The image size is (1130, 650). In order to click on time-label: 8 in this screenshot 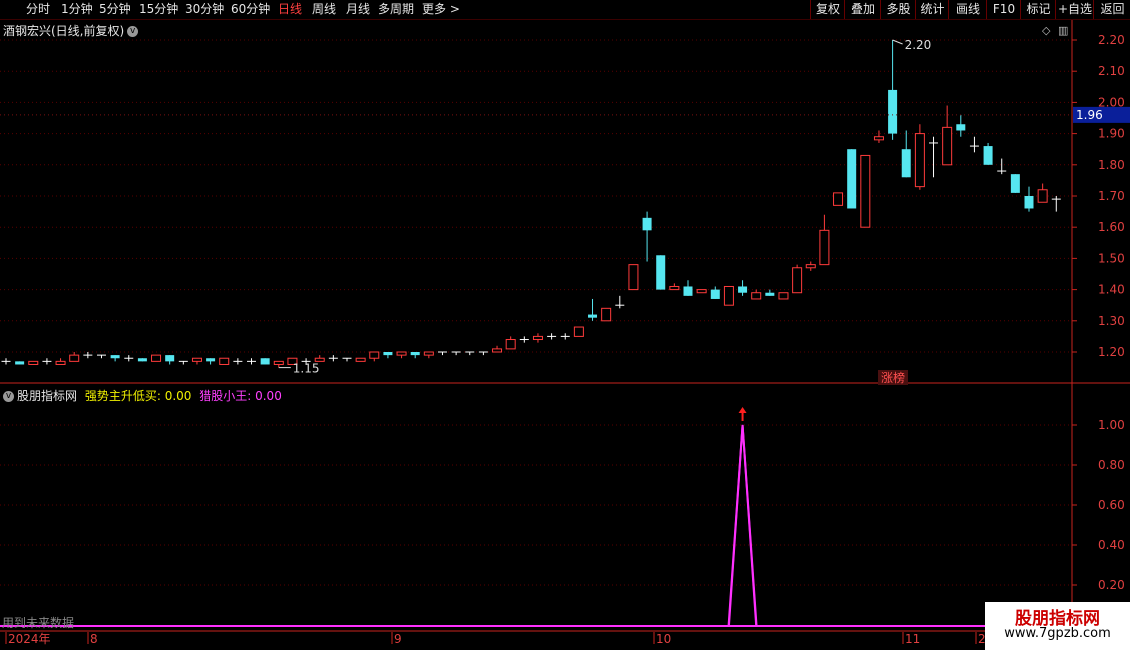, I will do `click(94, 639)`.